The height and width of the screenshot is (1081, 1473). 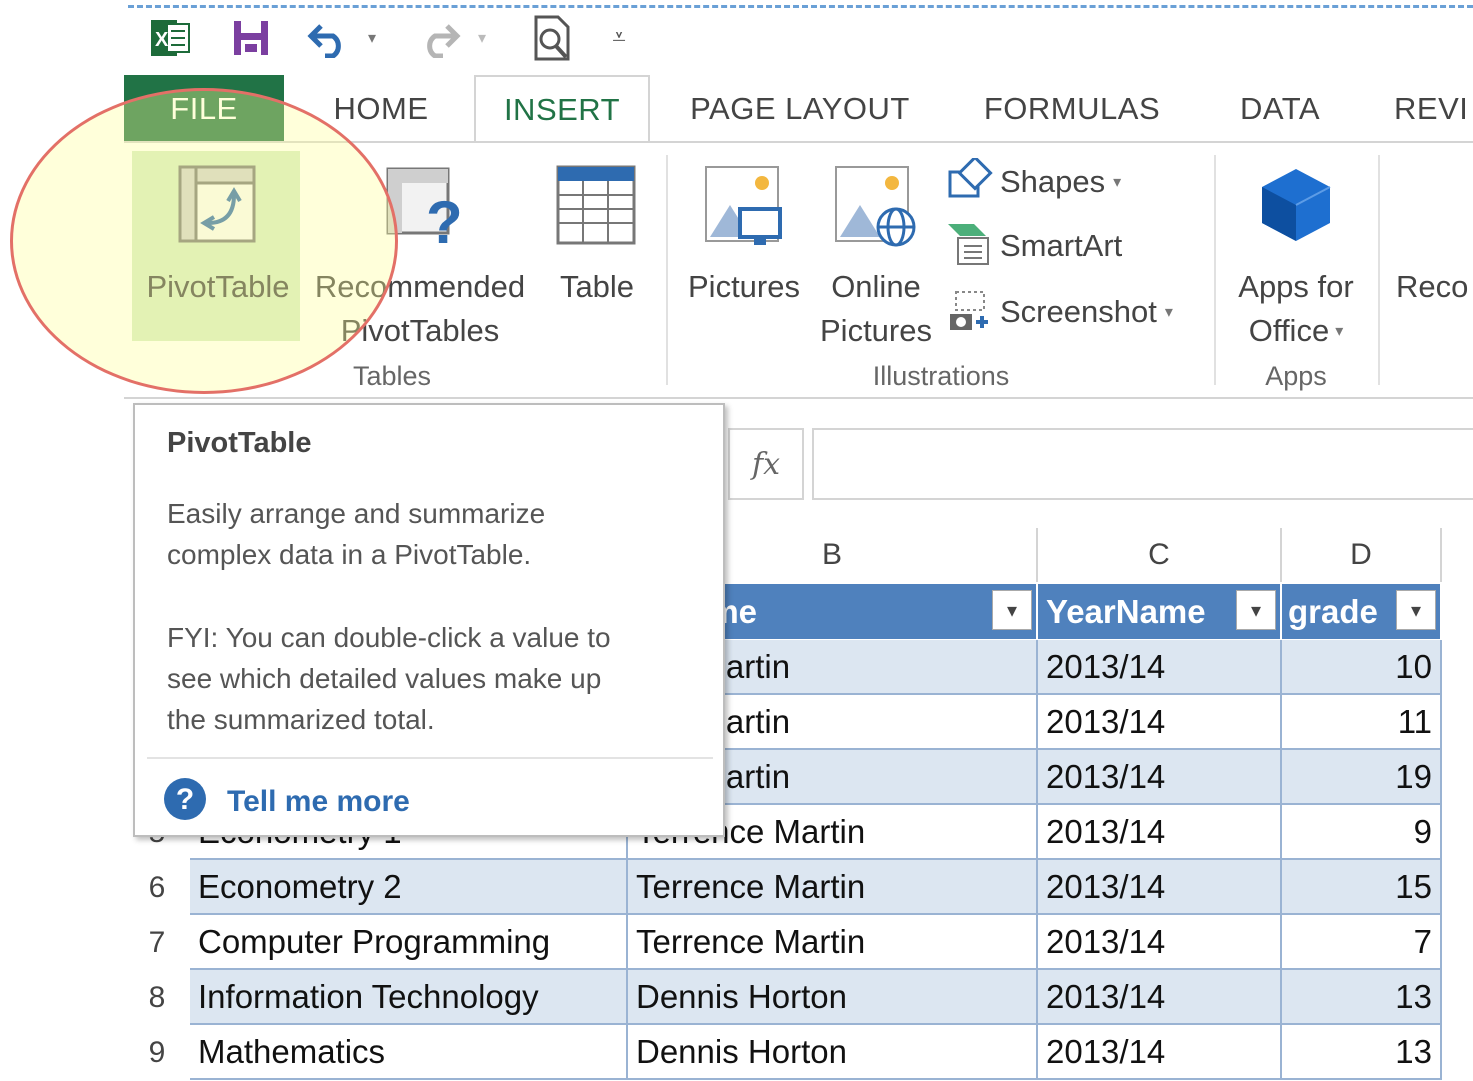 I want to click on screenshot-label: Screenshot, so click(x=1078, y=311).